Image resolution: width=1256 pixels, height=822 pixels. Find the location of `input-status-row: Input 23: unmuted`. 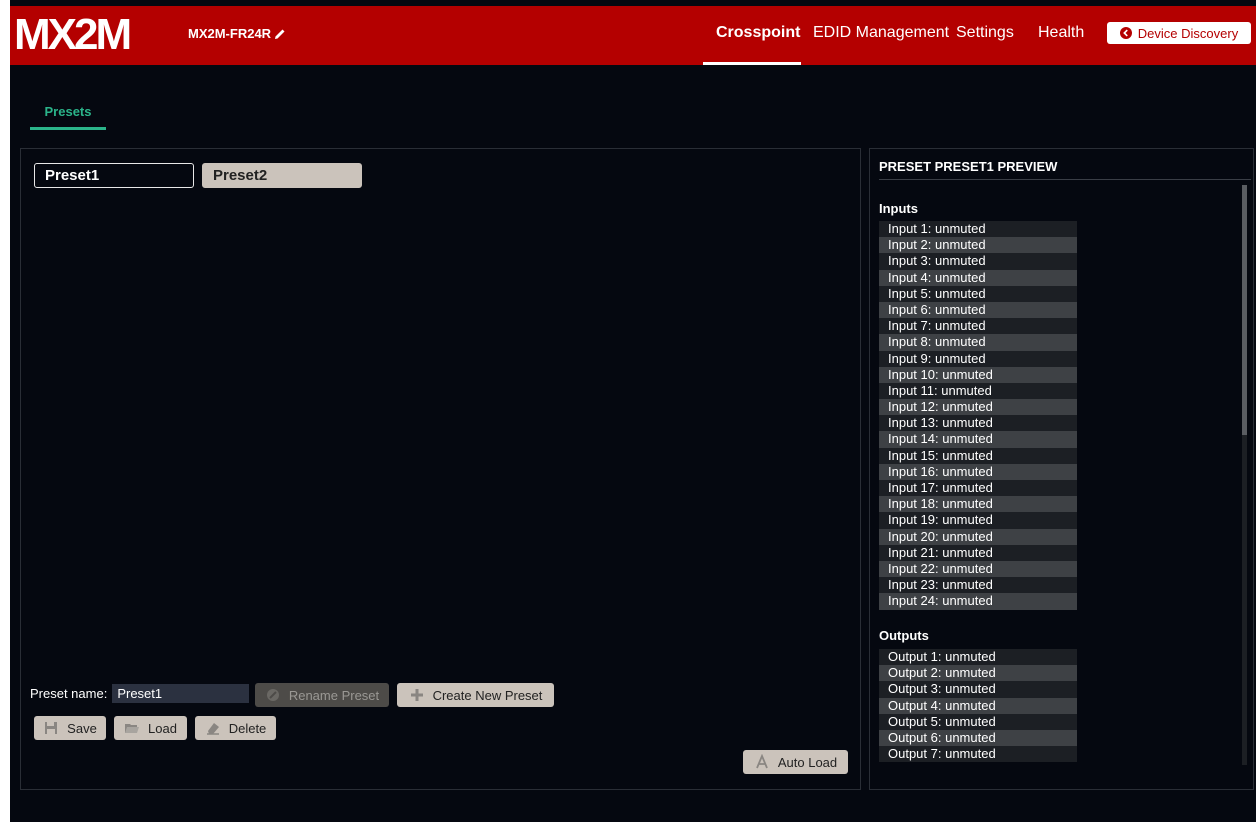

input-status-row: Input 23: unmuted is located at coordinates (978, 585).